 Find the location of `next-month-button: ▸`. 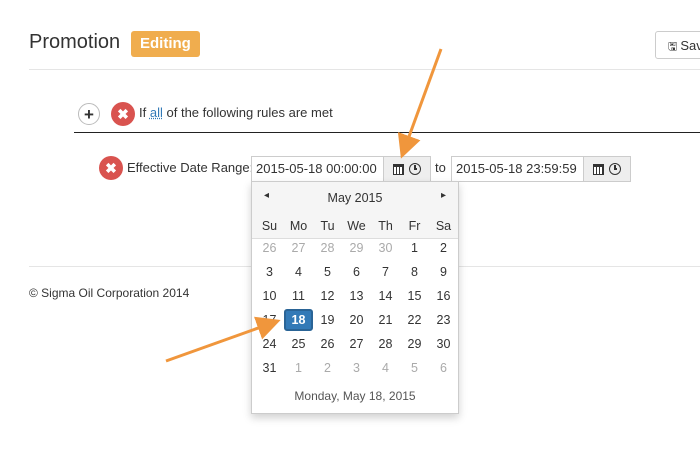

next-month-button: ▸ is located at coordinates (443, 195).